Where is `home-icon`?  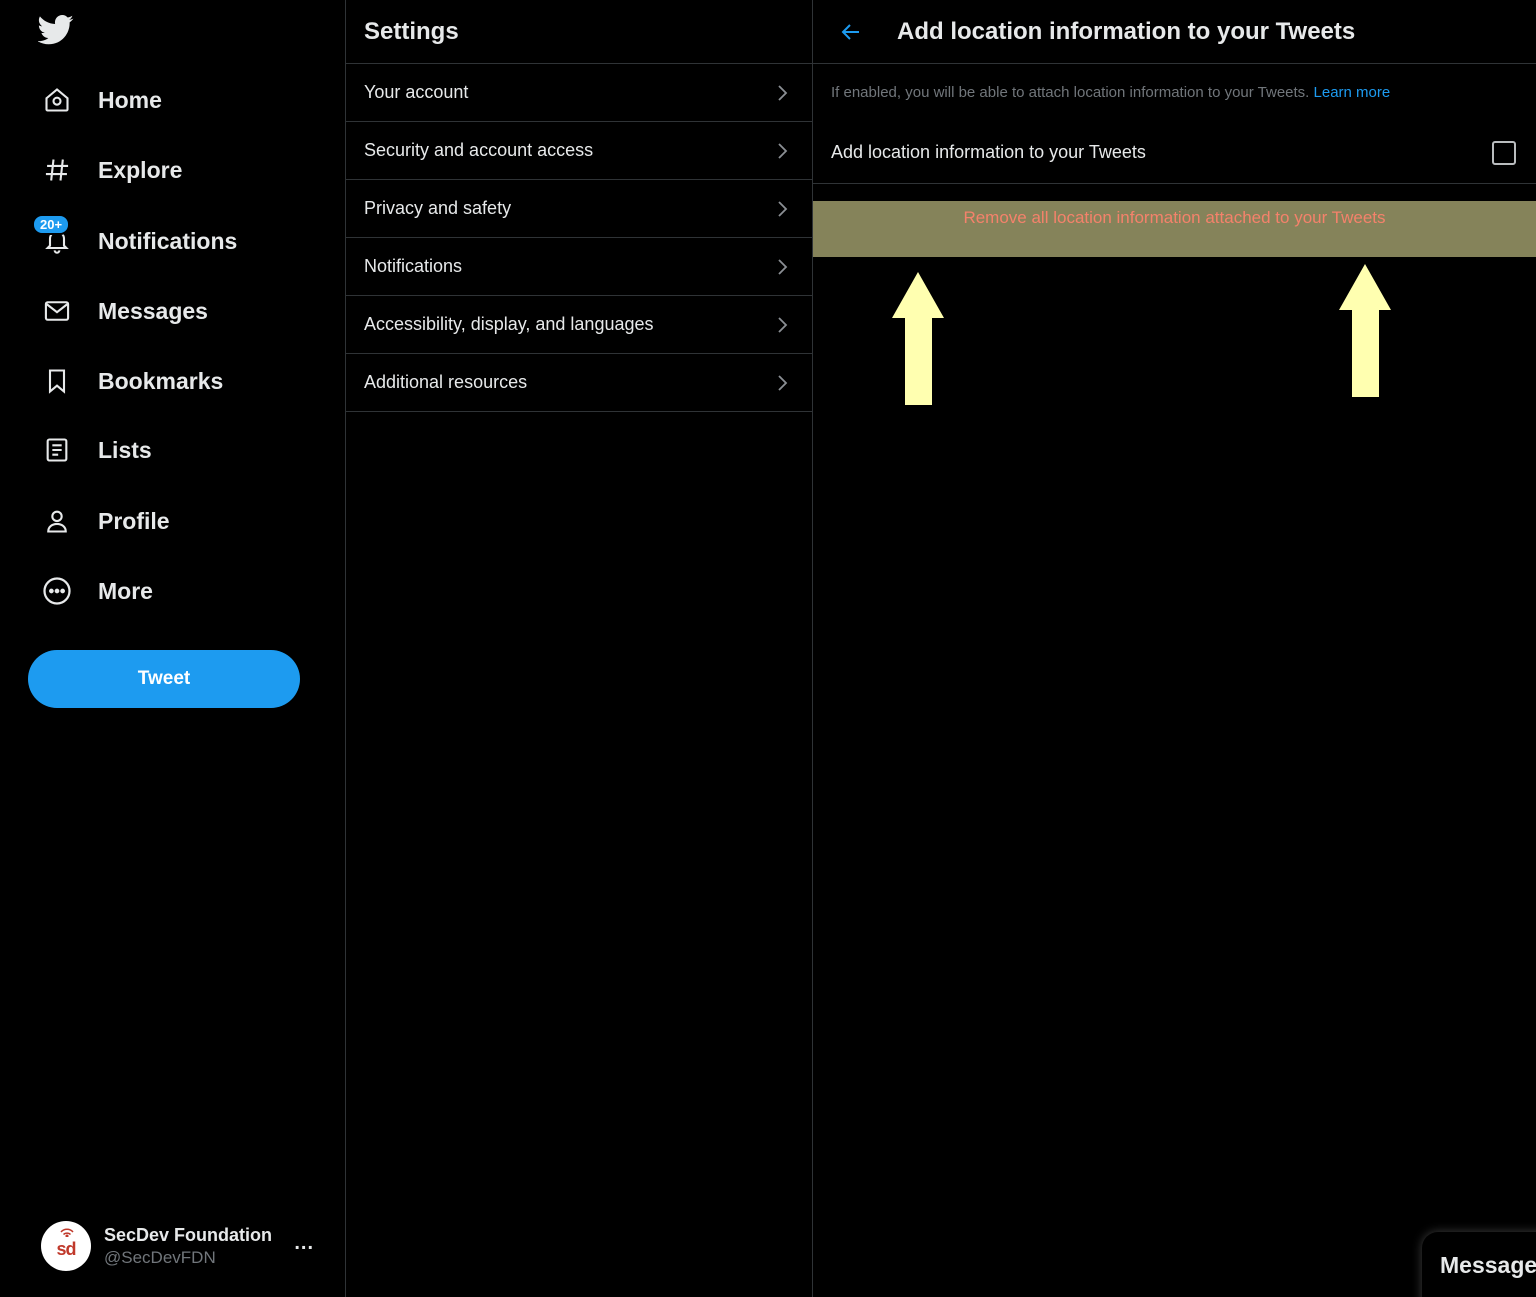
home-icon is located at coordinates (57, 100).